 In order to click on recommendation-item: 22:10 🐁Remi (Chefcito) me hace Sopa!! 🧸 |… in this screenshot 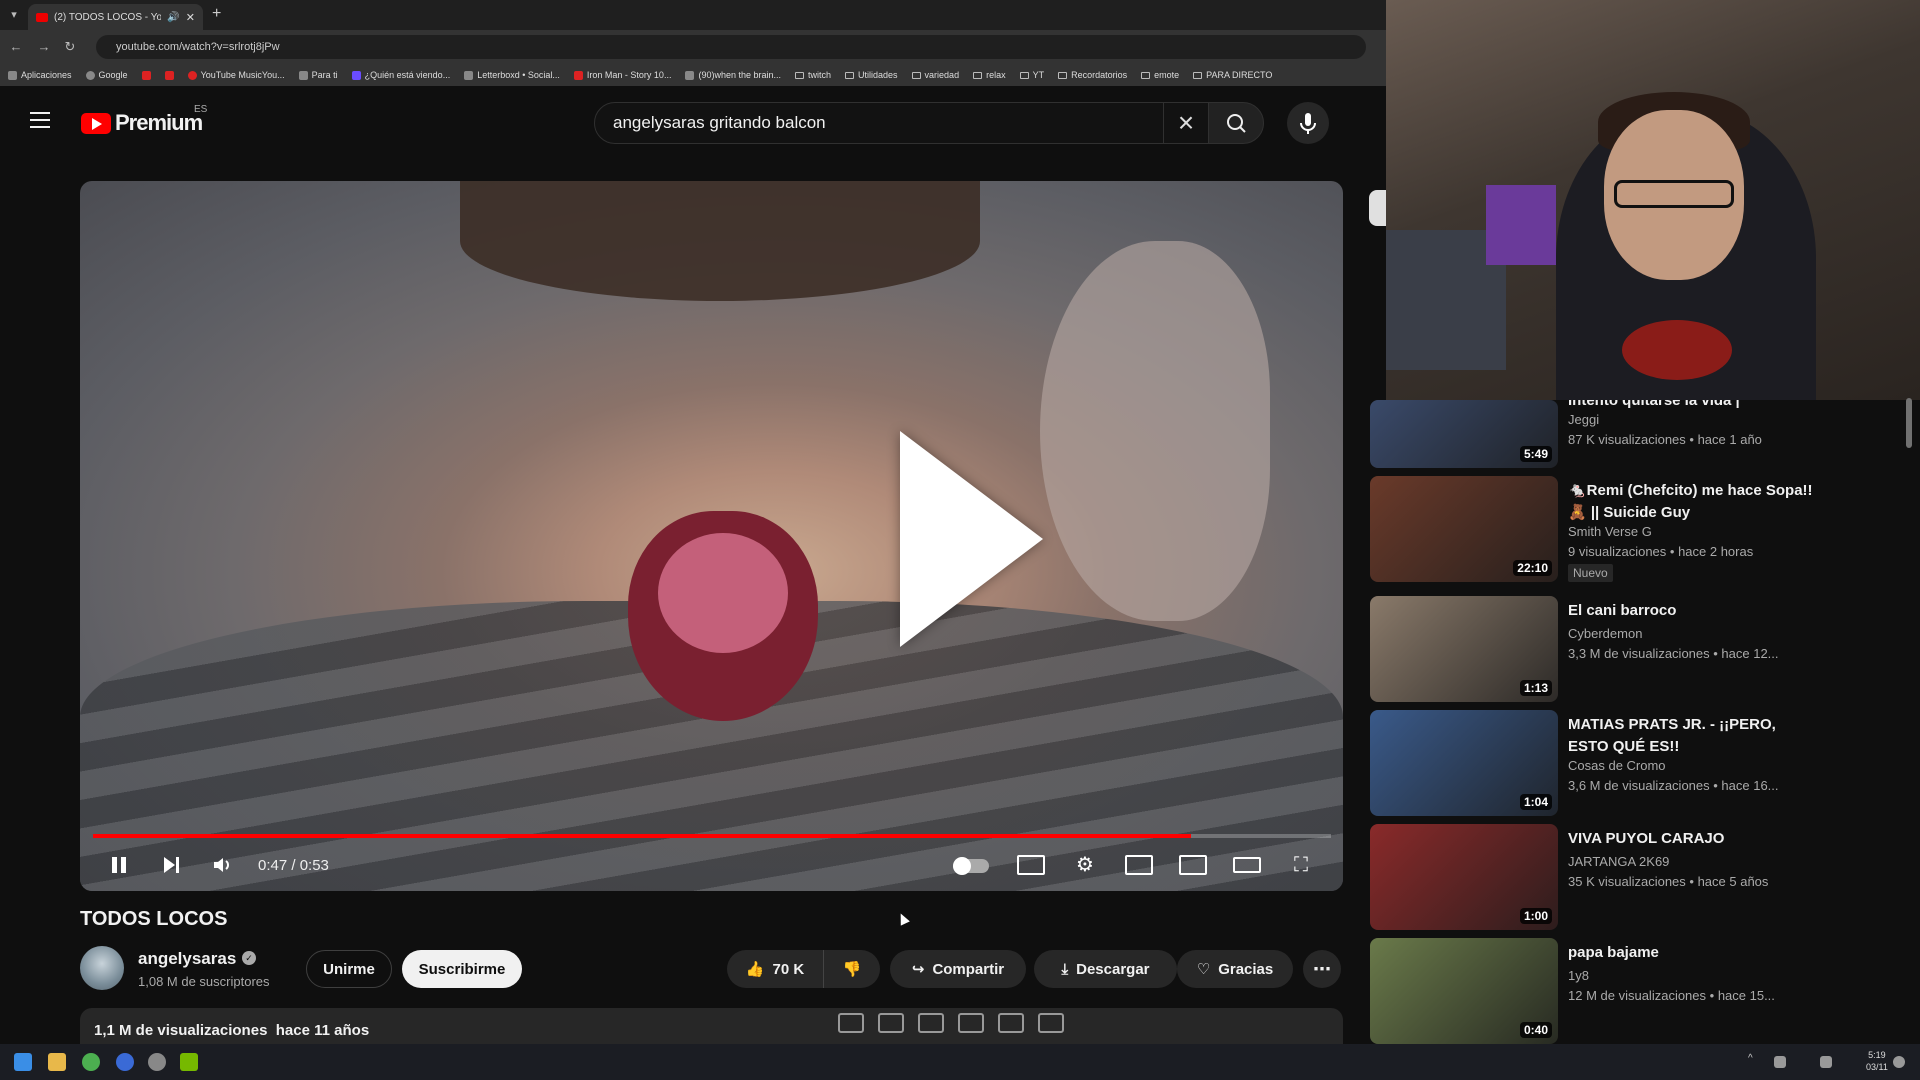, I will do `click(1630, 529)`.